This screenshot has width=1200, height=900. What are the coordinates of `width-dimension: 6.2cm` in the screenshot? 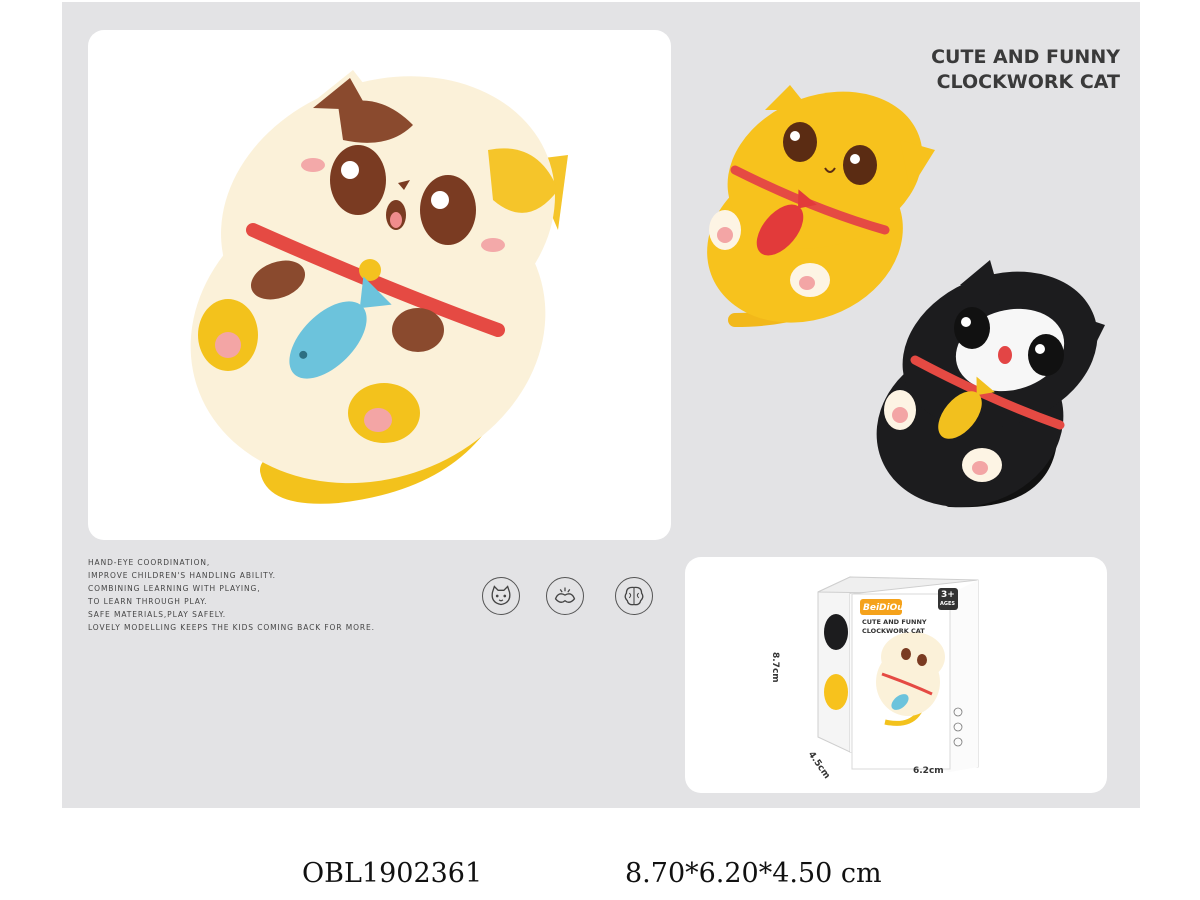 It's located at (928, 771).